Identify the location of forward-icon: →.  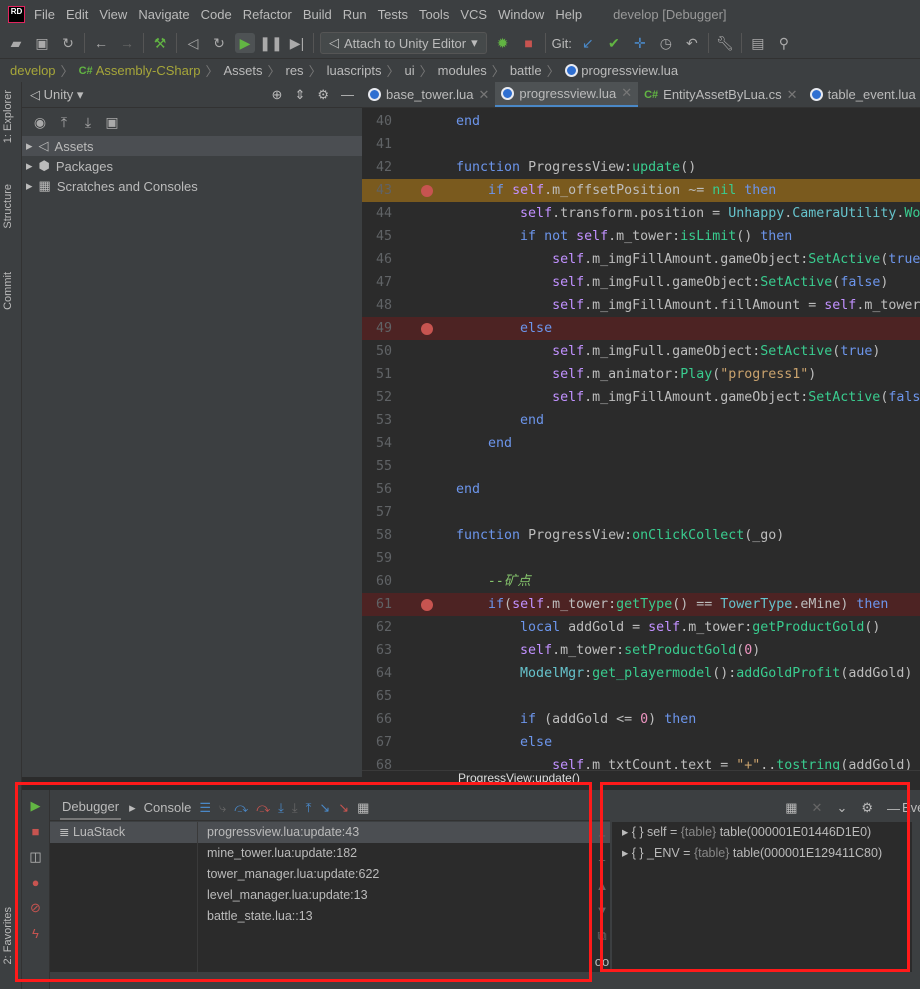
(127, 43).